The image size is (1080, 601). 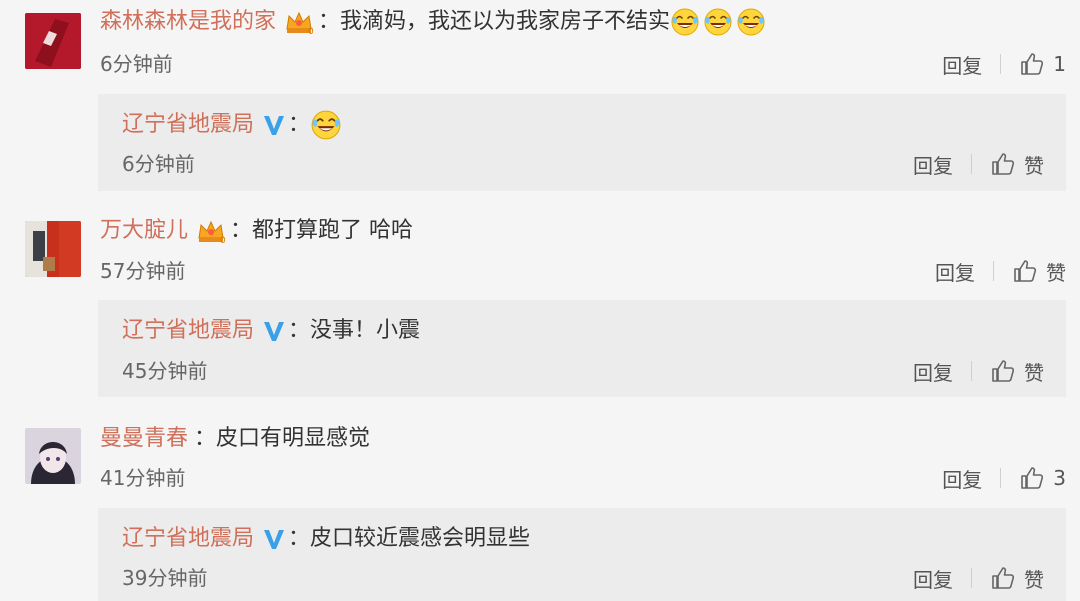 What do you see at coordinates (333, 230) in the screenshot?
I see `comment-text: 都打算跑了 哈哈` at bounding box center [333, 230].